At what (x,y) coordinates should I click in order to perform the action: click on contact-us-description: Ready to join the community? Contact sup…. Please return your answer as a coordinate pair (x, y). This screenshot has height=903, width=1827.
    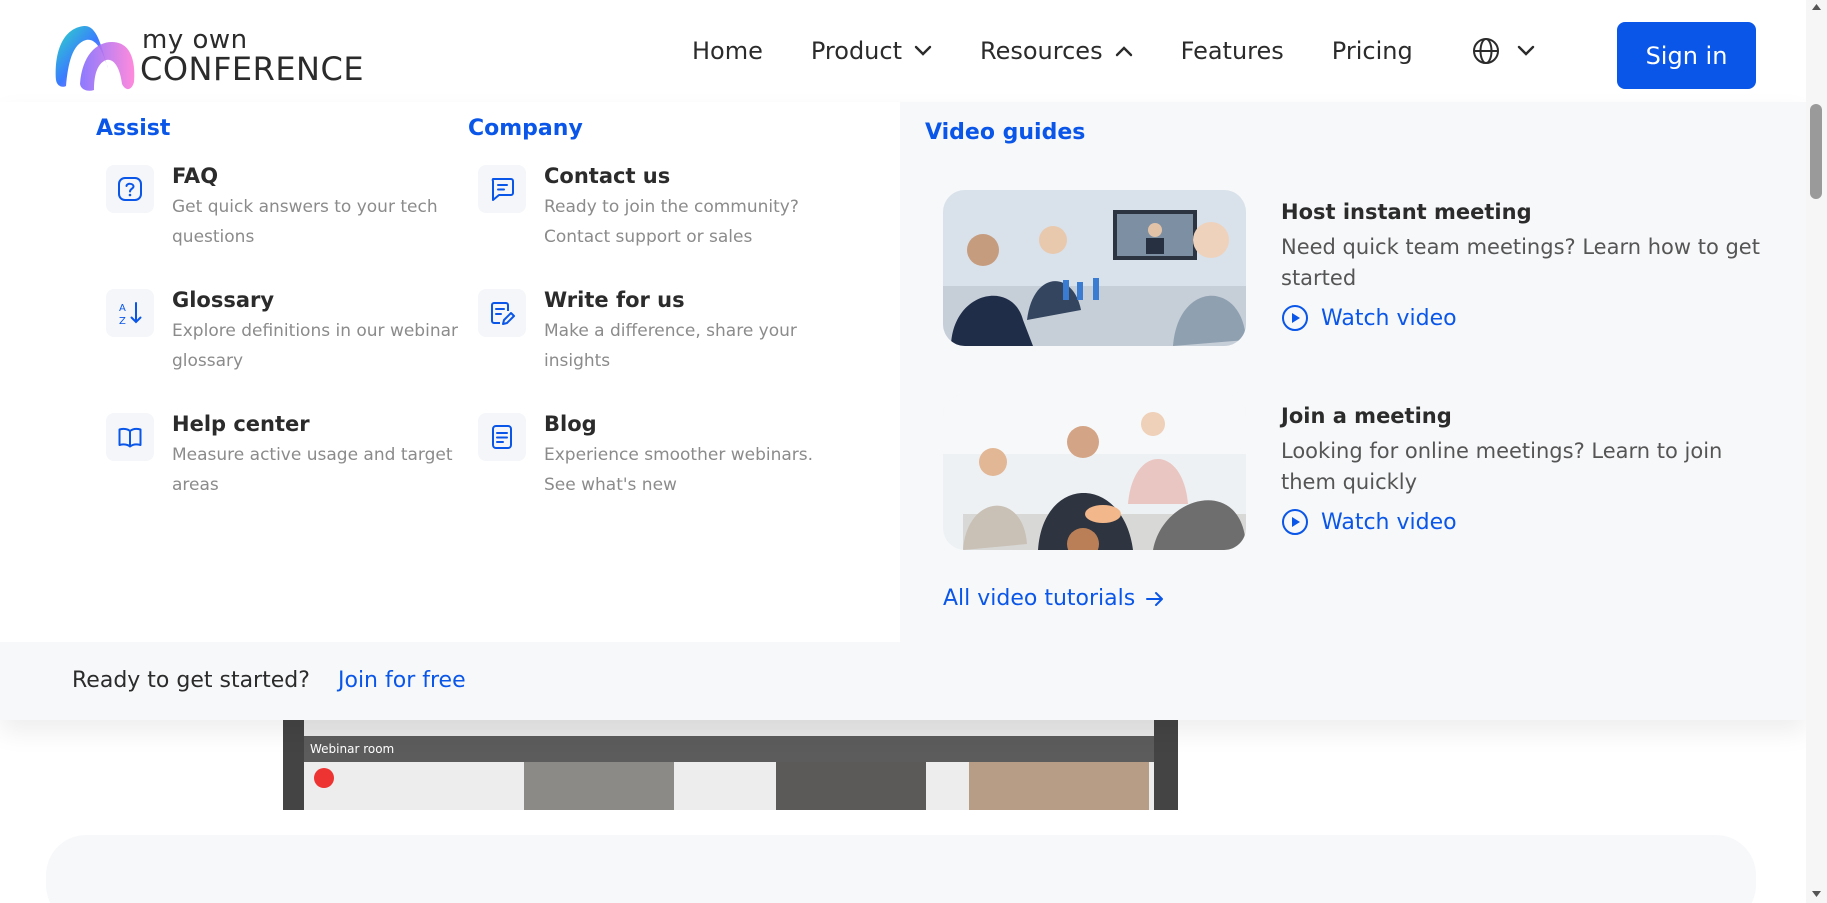
    Looking at the image, I should click on (671, 222).